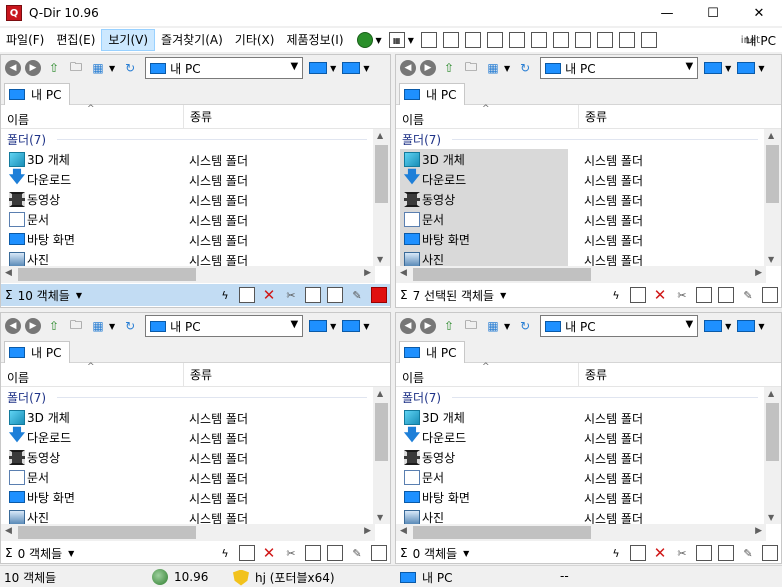 Image resolution: width=782 pixels, height=587 pixels. Describe the element at coordinates (626, 40) in the screenshot. I see `layout-10-icon` at that location.